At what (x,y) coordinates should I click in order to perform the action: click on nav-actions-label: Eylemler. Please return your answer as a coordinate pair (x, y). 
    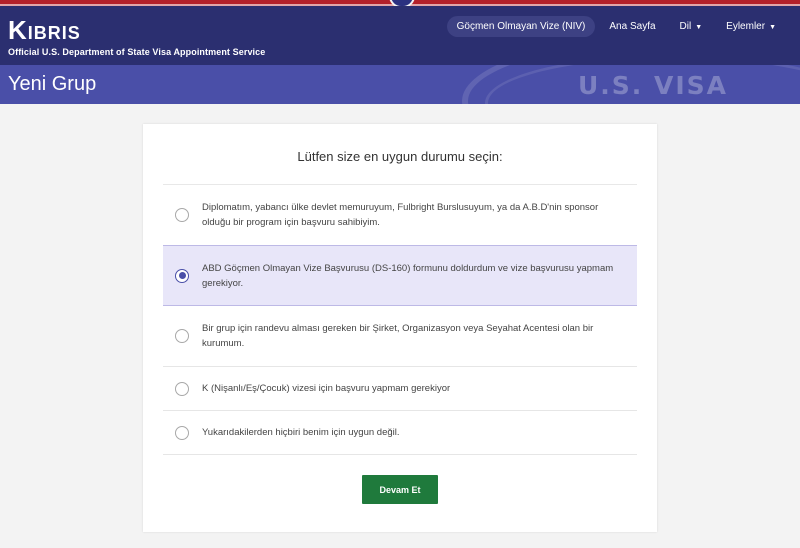
    Looking at the image, I should click on (746, 26).